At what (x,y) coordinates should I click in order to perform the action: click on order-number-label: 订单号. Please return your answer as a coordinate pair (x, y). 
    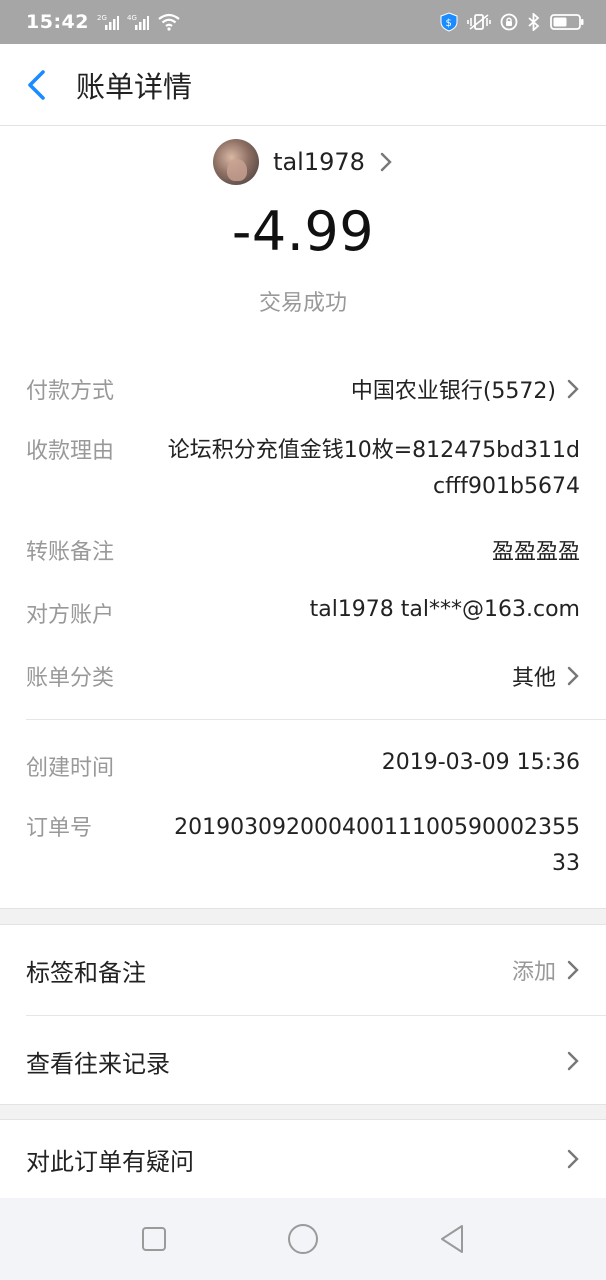
    Looking at the image, I should click on (59, 828).